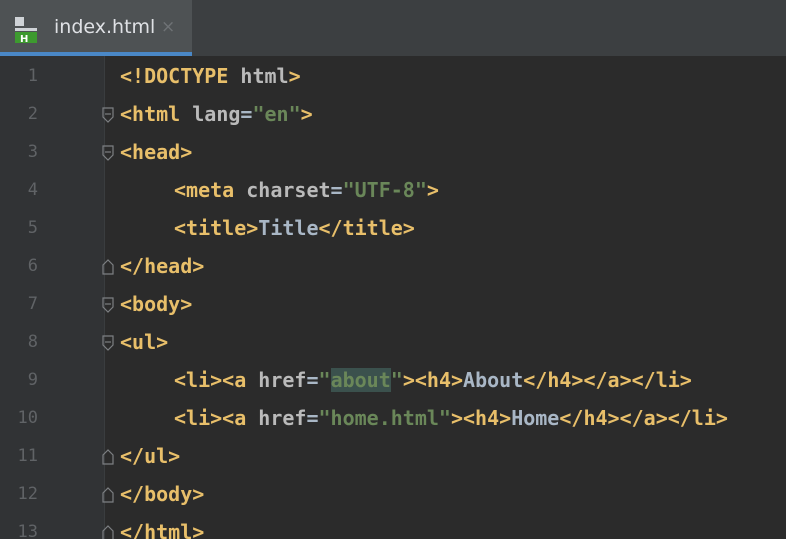 Image resolution: width=786 pixels, height=539 pixels. Describe the element at coordinates (32, 380) in the screenshot. I see `line-number: 9` at that location.